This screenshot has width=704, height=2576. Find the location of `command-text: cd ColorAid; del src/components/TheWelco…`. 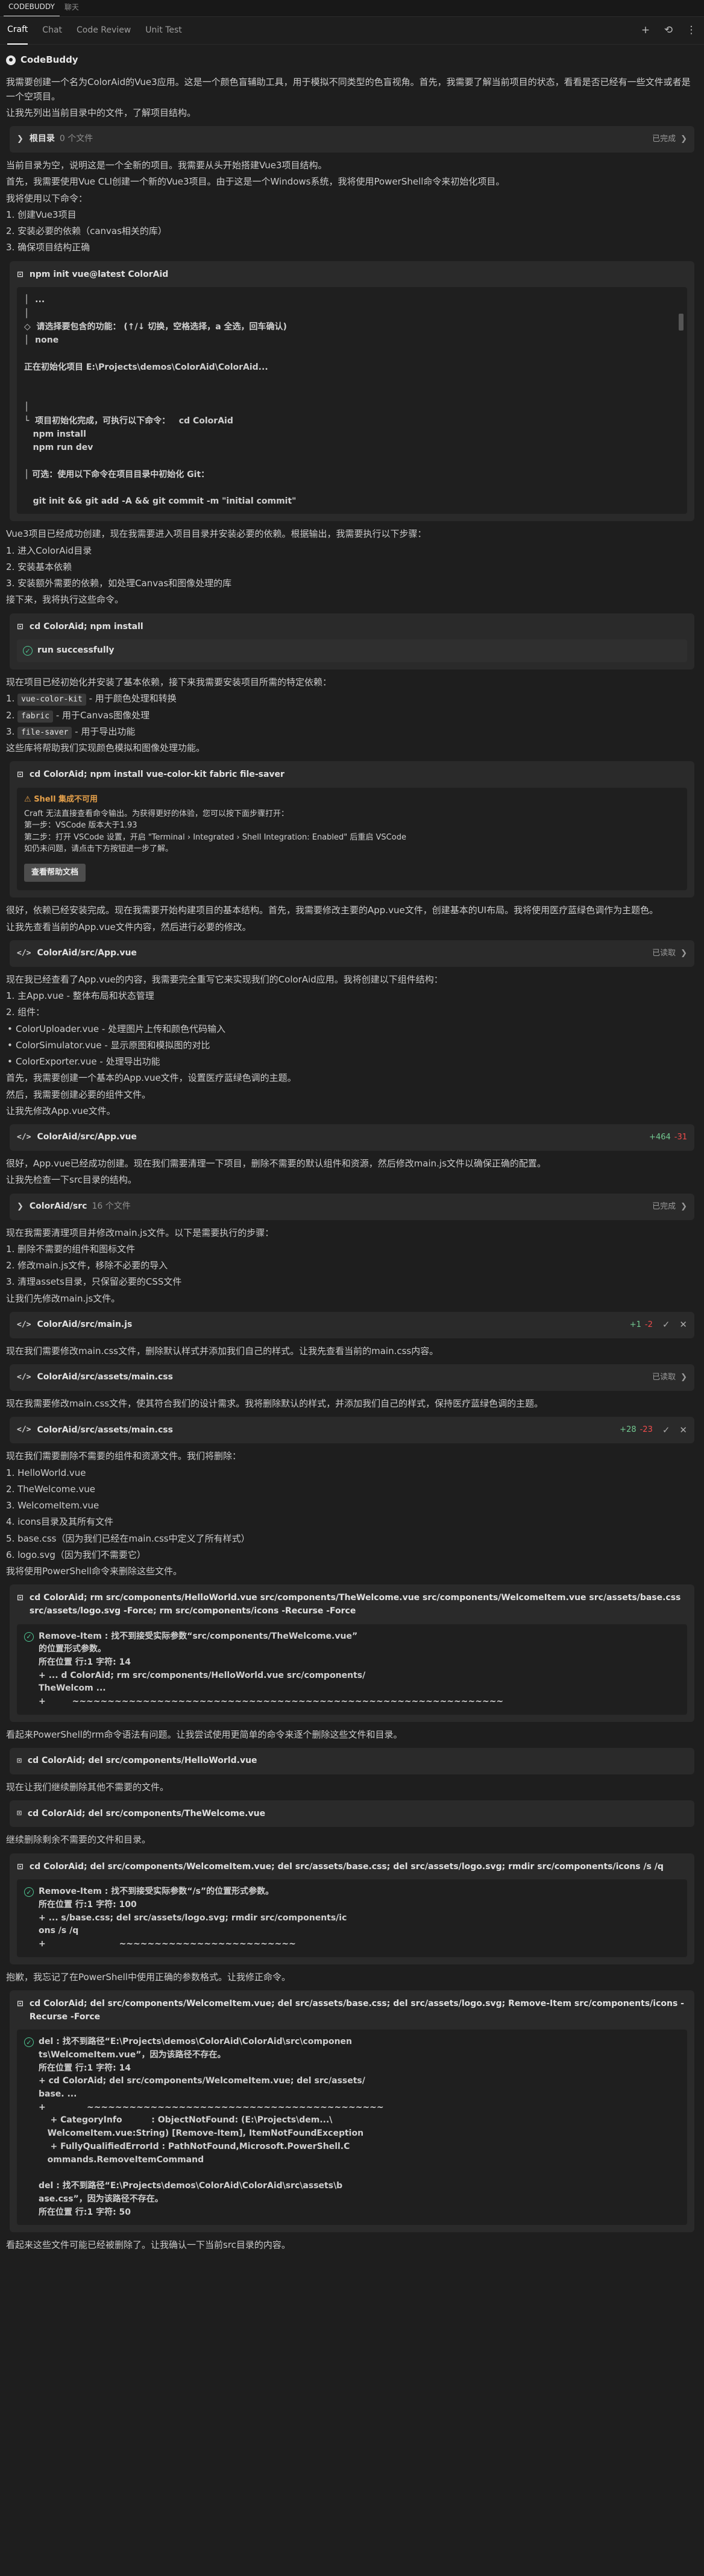

command-text: cd ColorAid; del src/components/TheWelco… is located at coordinates (146, 1813).